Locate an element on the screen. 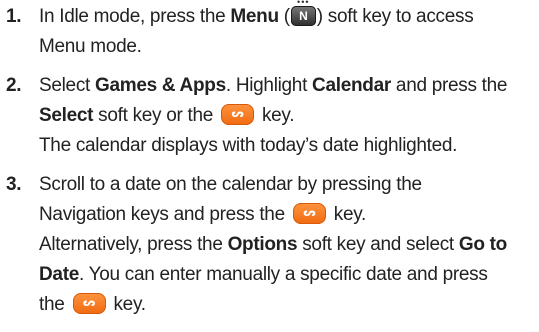 This screenshot has width=539, height=332. text-fragment: ( is located at coordinates (284, 16).